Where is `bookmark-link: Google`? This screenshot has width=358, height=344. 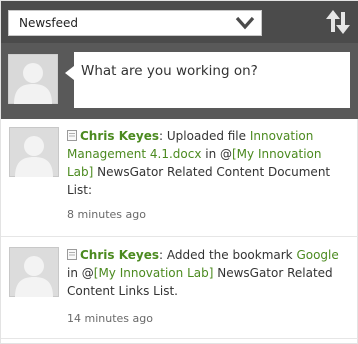 bookmark-link: Google is located at coordinates (317, 255).